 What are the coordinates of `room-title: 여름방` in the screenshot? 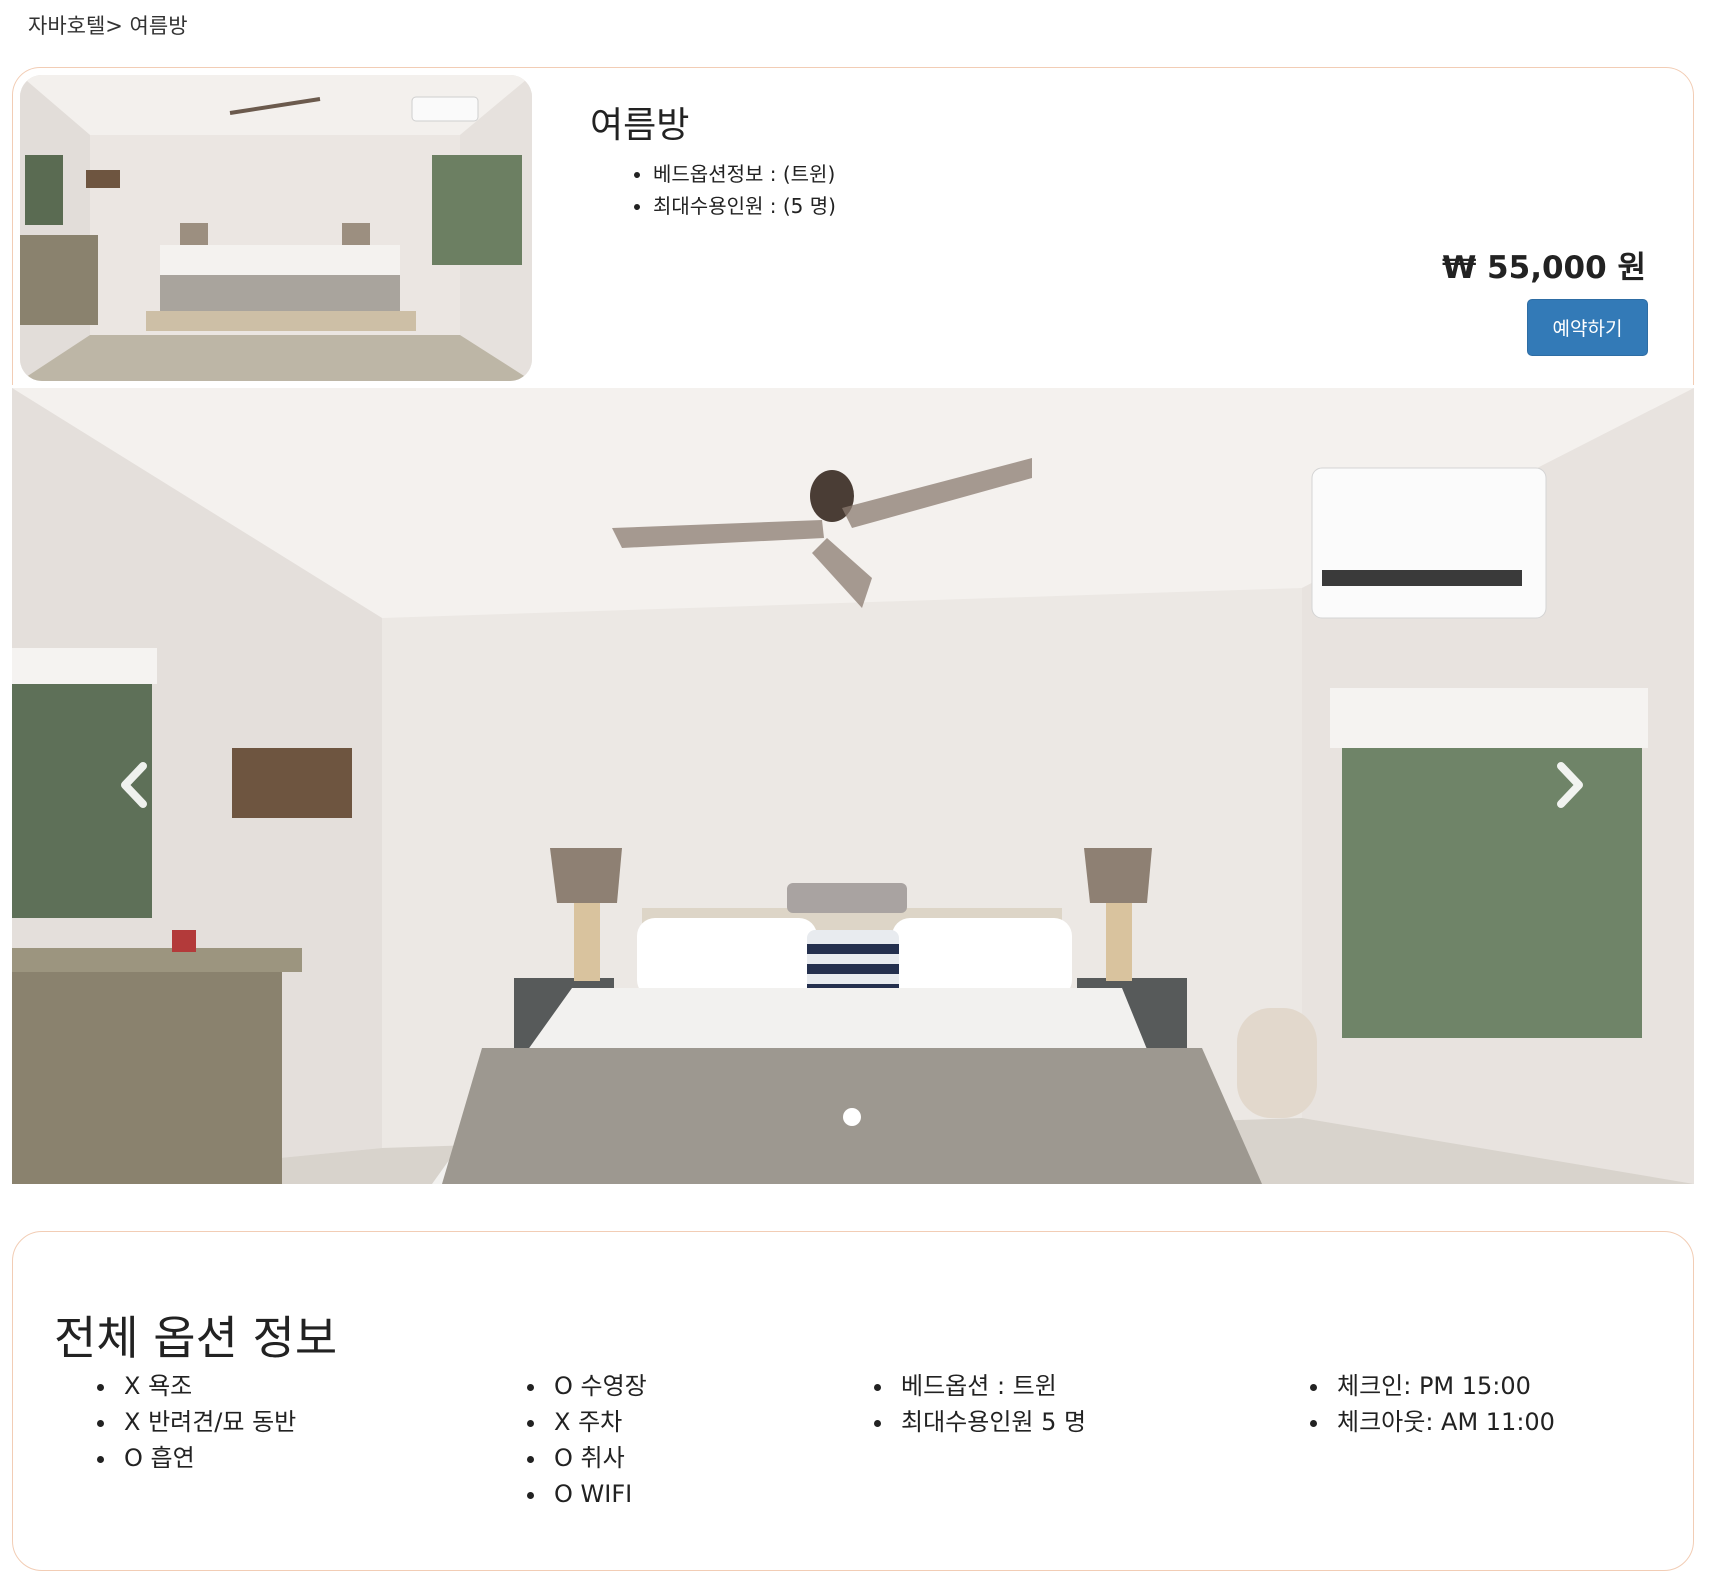 It's located at (640, 125).